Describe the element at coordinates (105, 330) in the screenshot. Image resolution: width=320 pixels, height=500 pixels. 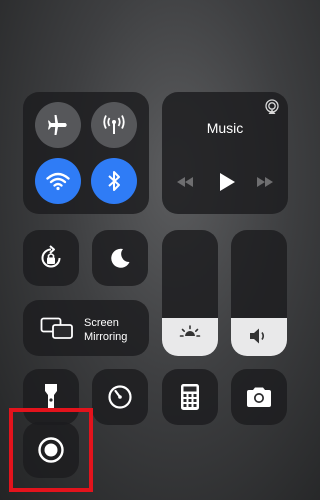
I see `screen-mirroring-label: Screen Mirroring` at that location.